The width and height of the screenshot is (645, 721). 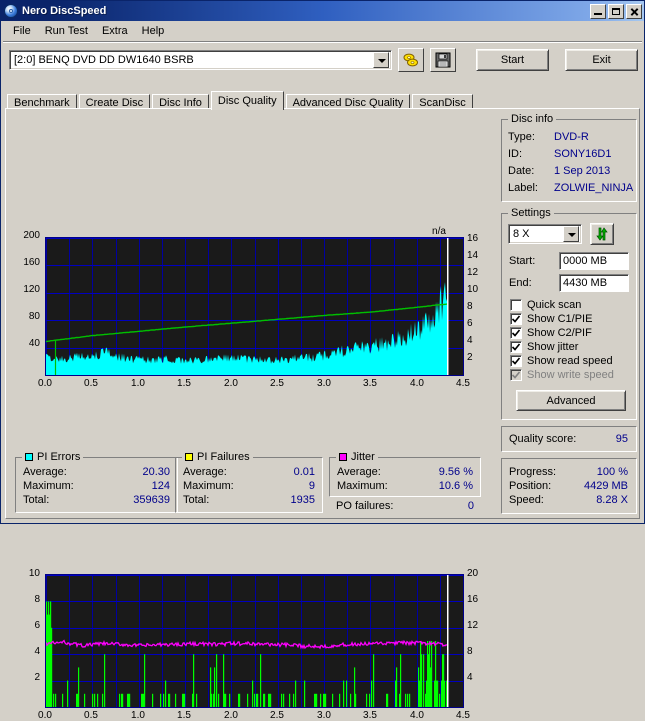 I want to click on position-label: Position:, so click(x=530, y=486).